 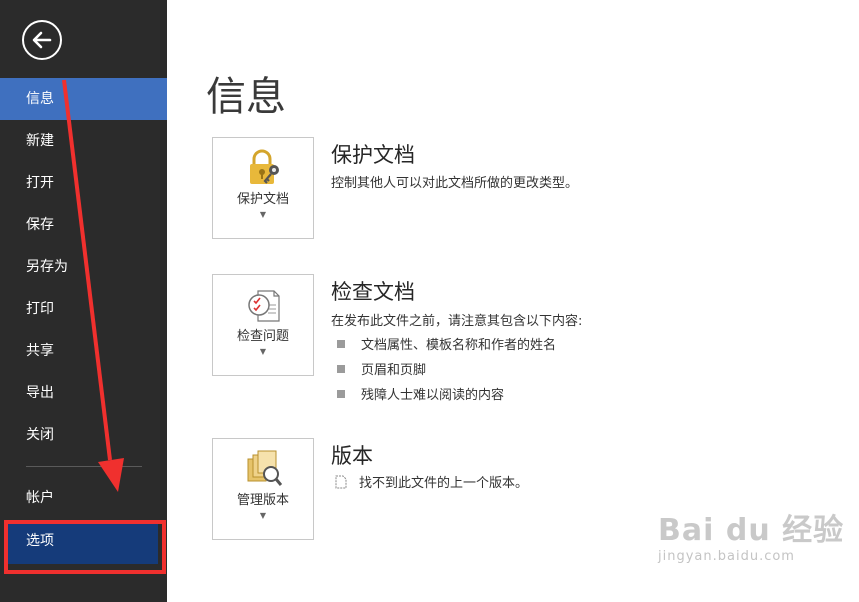 What do you see at coordinates (751, 530) in the screenshot?
I see `watermark-brand: Bai du 经验` at bounding box center [751, 530].